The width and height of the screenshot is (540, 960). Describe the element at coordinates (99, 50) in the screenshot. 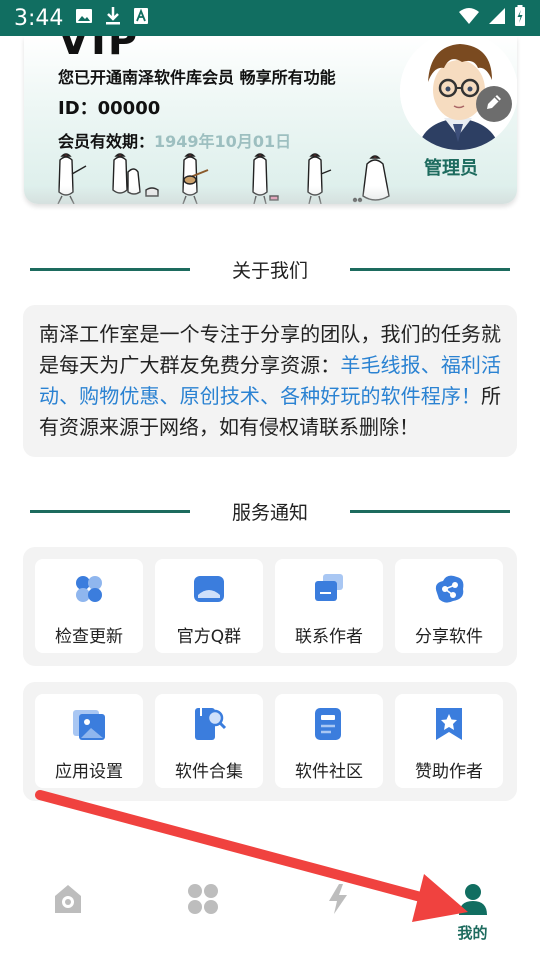

I see `vip-title: VIP` at that location.